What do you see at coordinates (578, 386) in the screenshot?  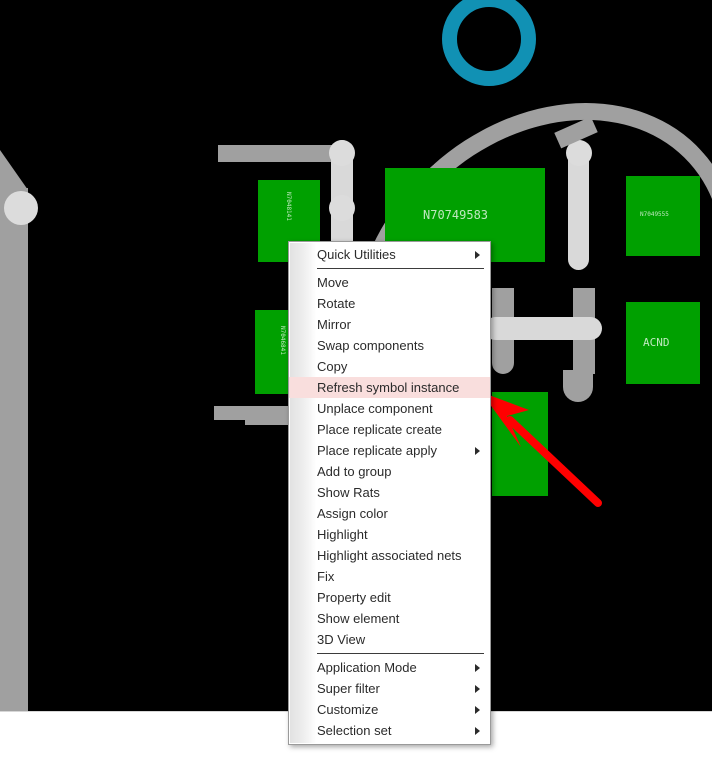 I see `trace-rounded-cap` at bounding box center [578, 386].